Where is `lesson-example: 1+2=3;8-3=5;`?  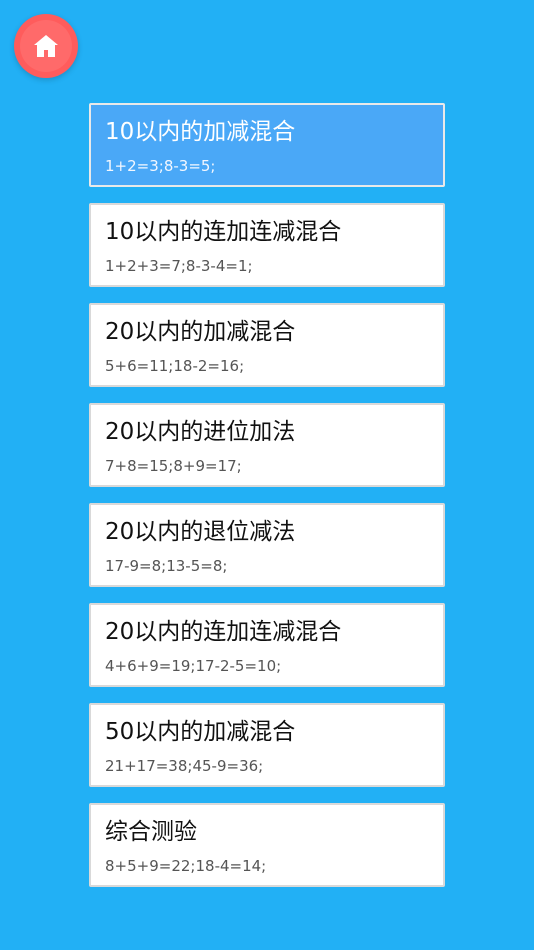
lesson-example: 1+2=3;8-3=5; is located at coordinates (160, 166).